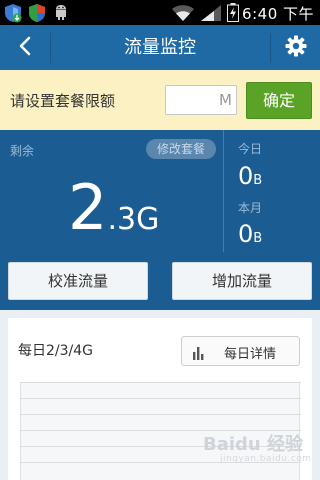 This screenshot has width=320, height=480. I want to click on usb-shield-icon, so click(13, 15).